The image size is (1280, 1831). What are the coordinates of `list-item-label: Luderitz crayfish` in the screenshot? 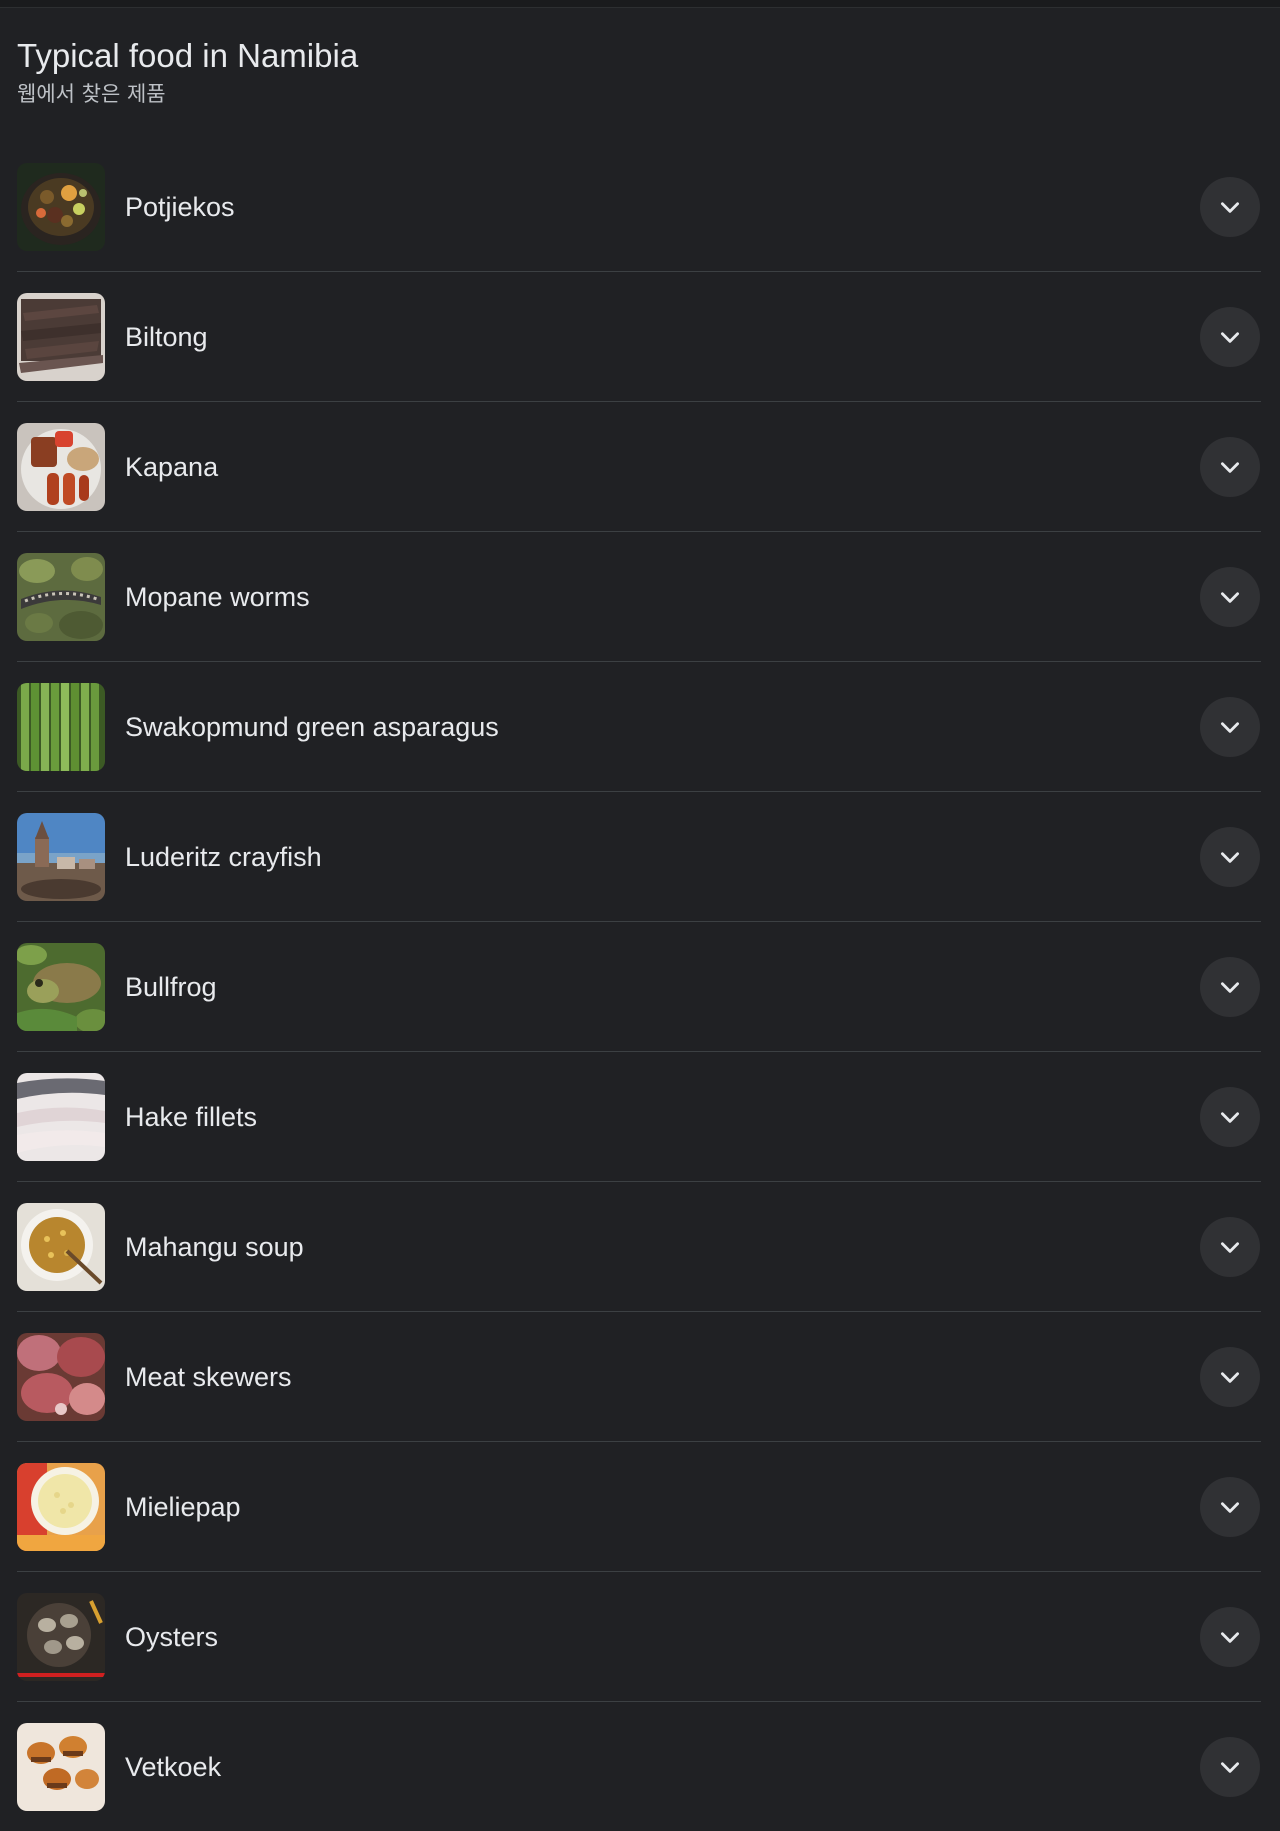 It's located at (223, 856).